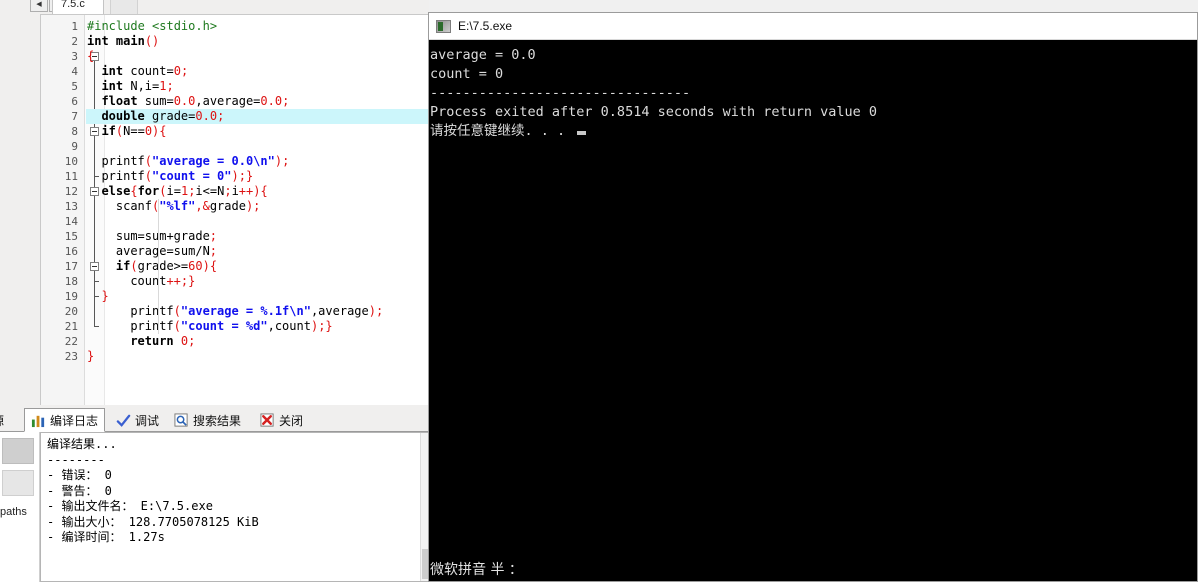 Image resolution: width=1198 pixels, height=582 pixels. Describe the element at coordinates (71, 356) in the screenshot. I see `line-number: 23` at that location.